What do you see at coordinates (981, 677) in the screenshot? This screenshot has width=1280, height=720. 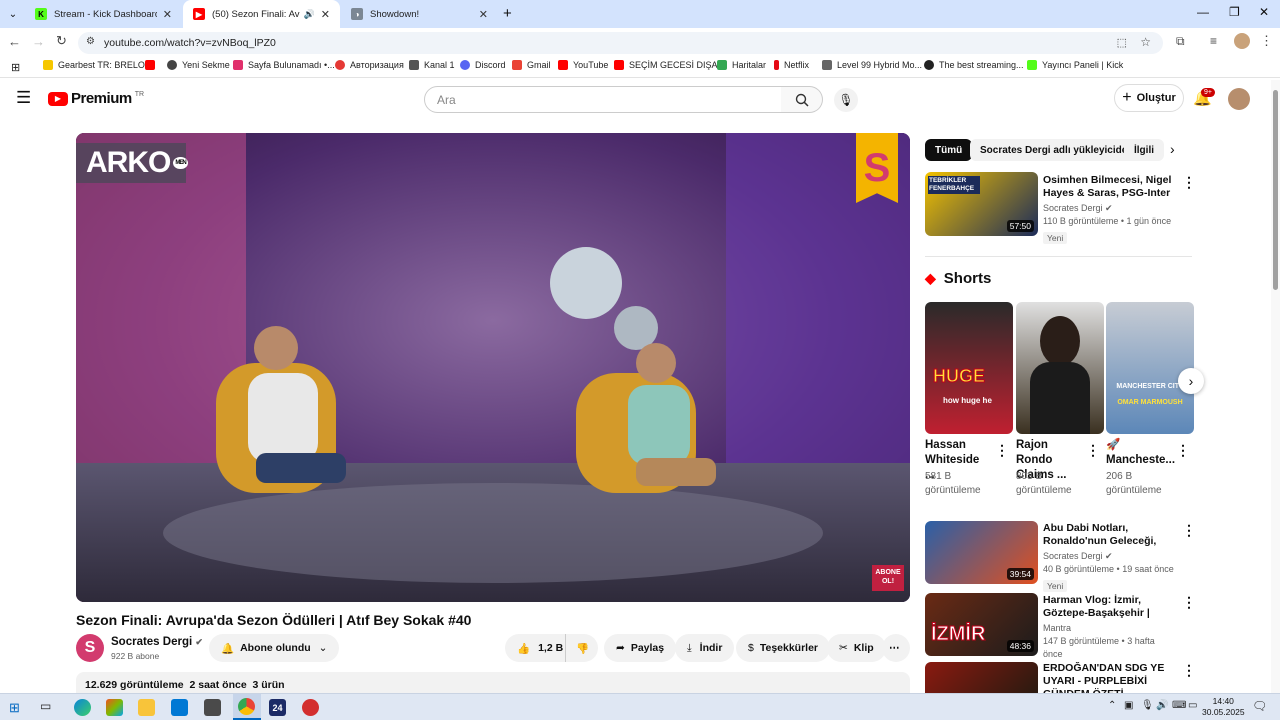 I see `rec-thumbnail` at bounding box center [981, 677].